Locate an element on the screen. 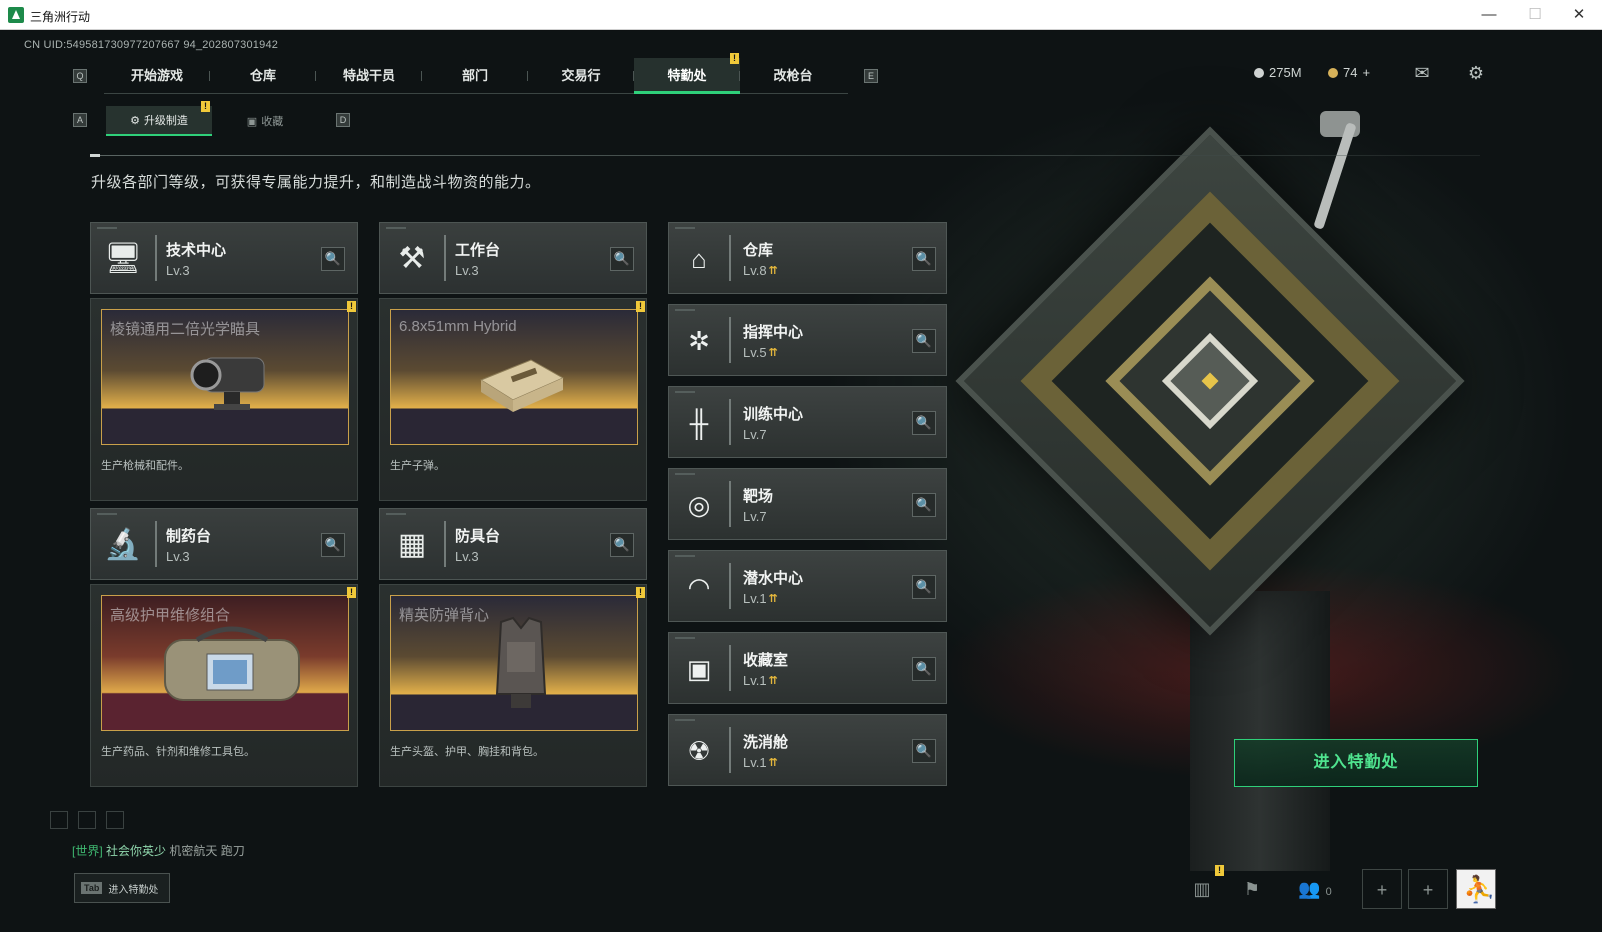 The width and height of the screenshot is (1602, 932). facility-training-center: ╫ 训练中心 Lv.7 🔍 is located at coordinates (807, 422).